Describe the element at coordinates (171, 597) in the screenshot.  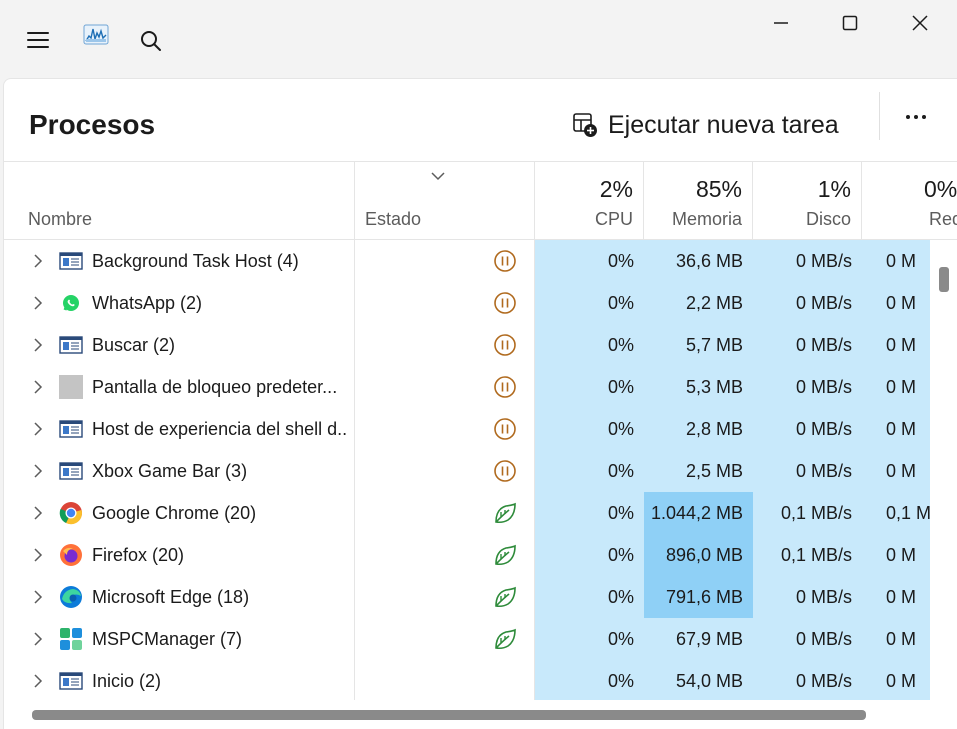
I see `process-name: Microsoft Edge (18)` at that location.